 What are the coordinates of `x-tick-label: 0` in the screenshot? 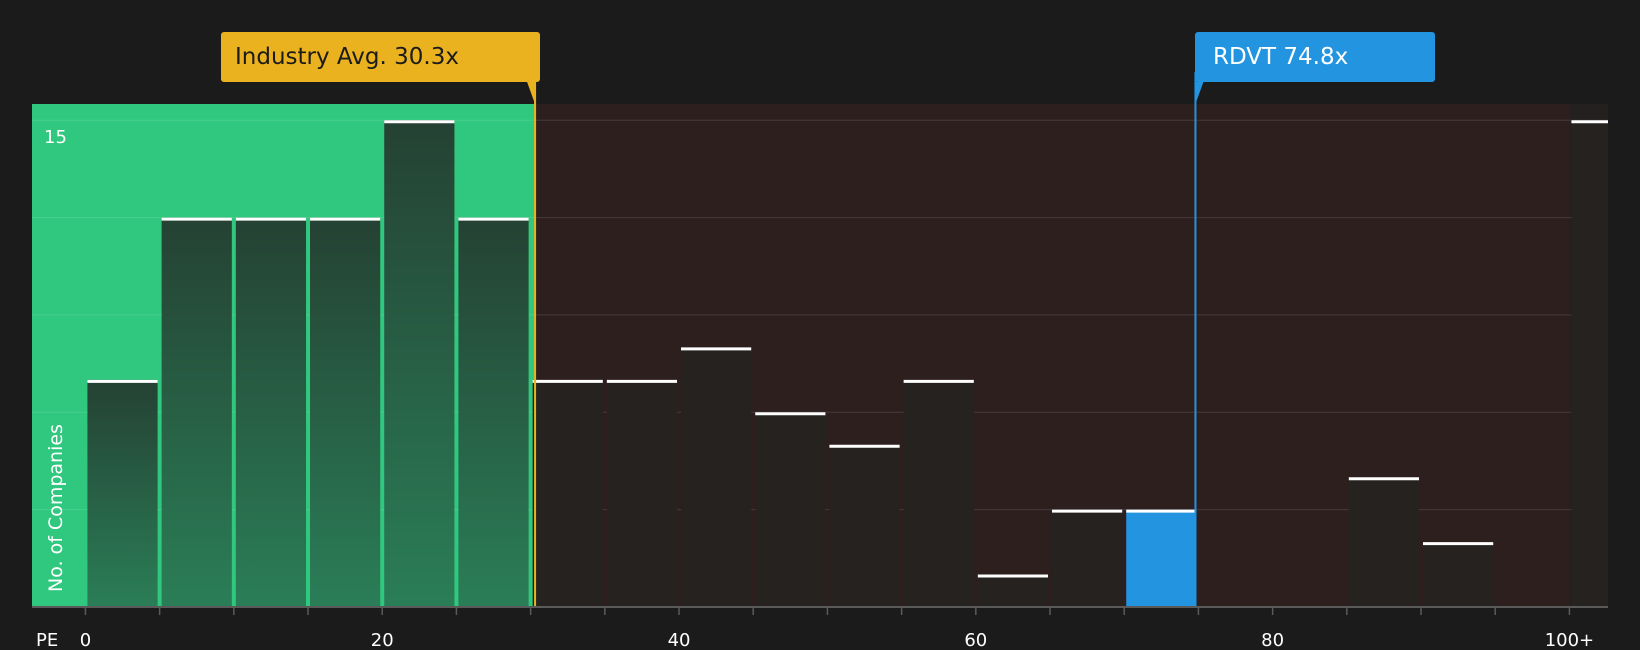 It's located at (85, 640).